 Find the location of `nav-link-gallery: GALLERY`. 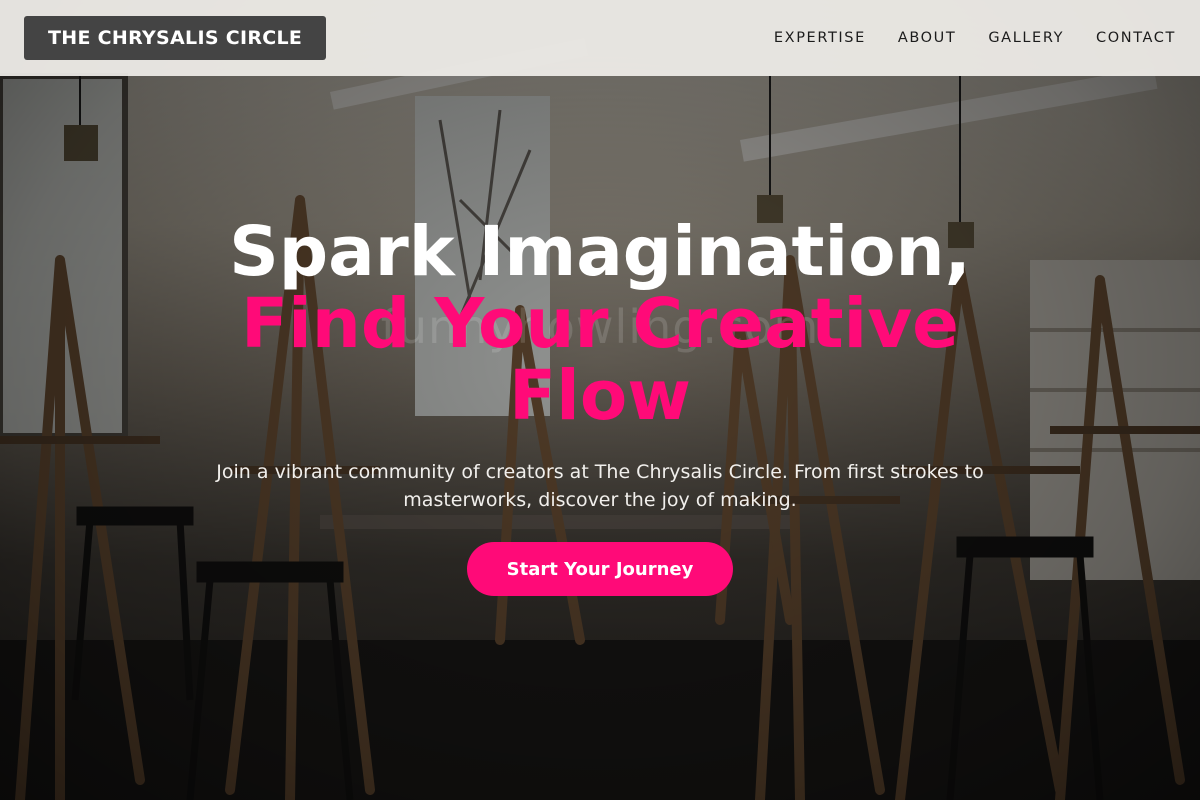

nav-link-gallery: GALLERY is located at coordinates (1026, 38).